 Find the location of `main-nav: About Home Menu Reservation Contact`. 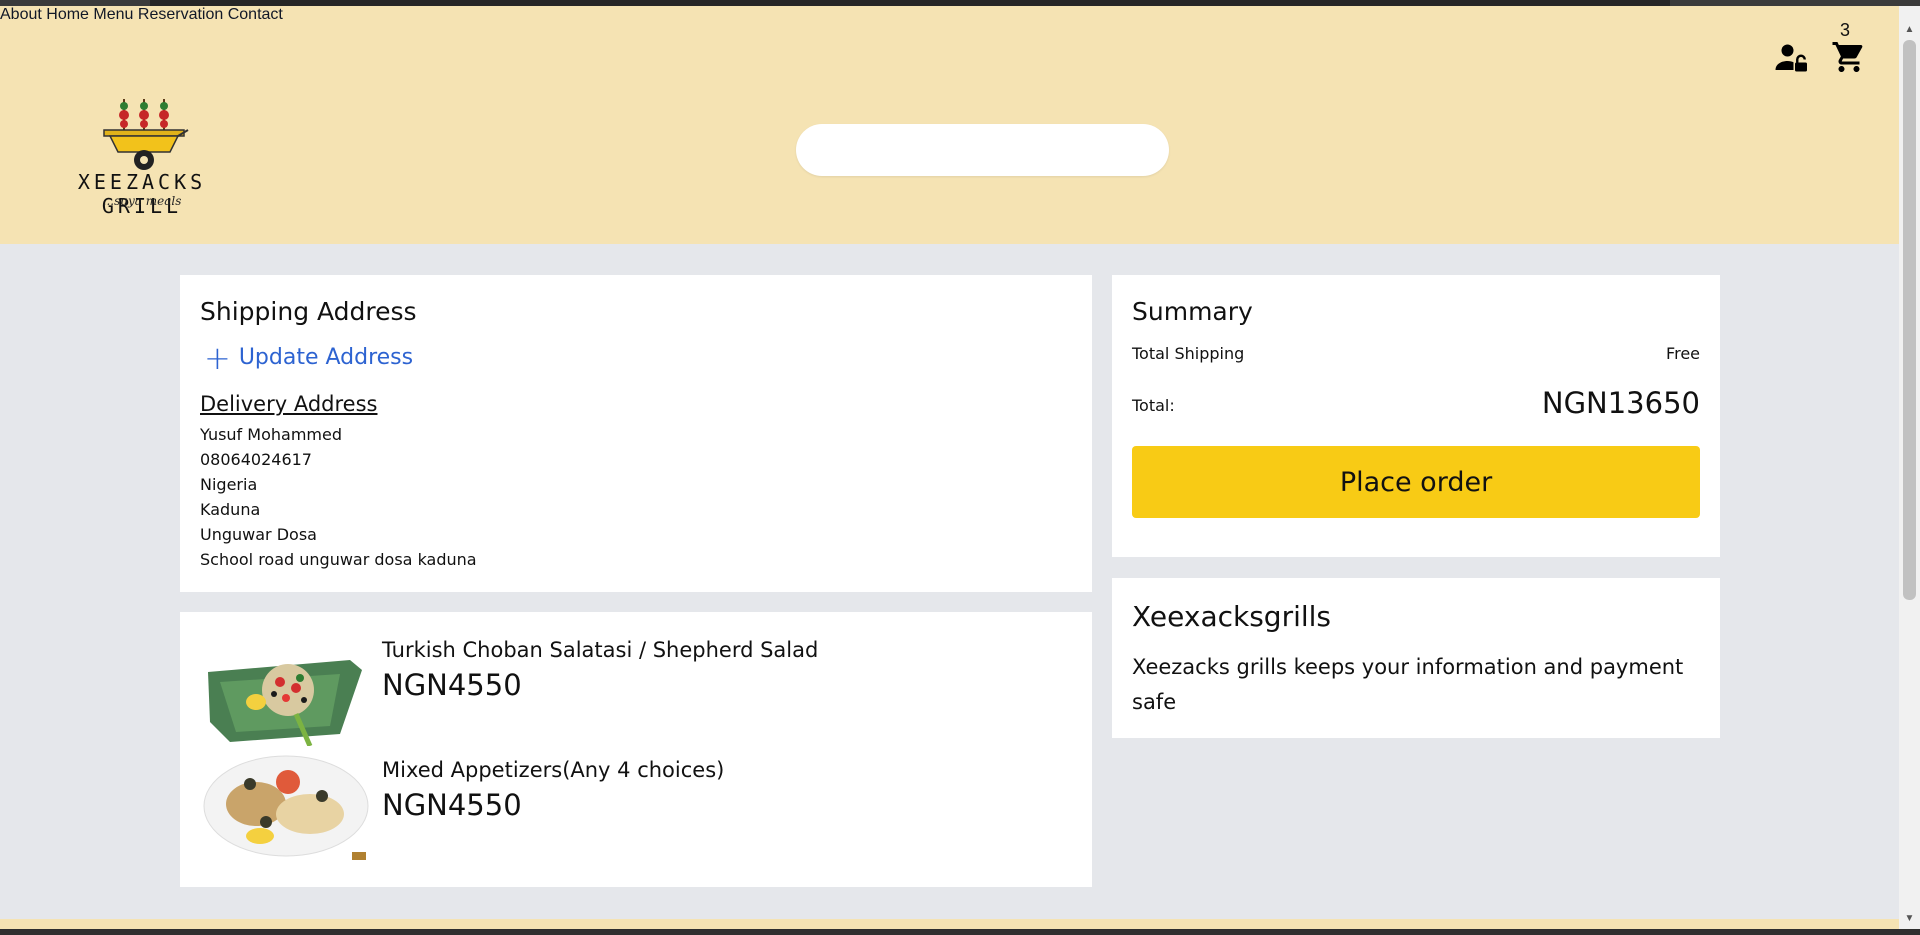

main-nav: About Home Menu Reservation Contact is located at coordinates (949, 15).